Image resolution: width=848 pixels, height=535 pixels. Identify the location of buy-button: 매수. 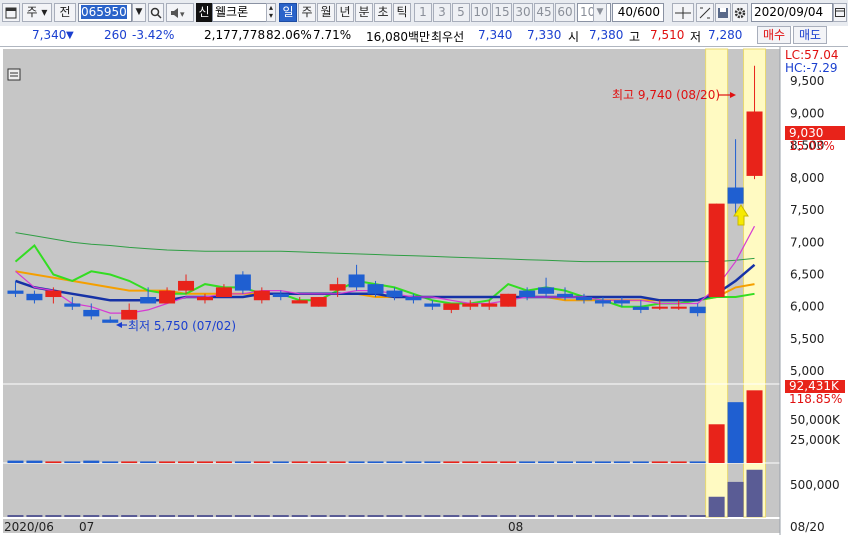
(774, 35).